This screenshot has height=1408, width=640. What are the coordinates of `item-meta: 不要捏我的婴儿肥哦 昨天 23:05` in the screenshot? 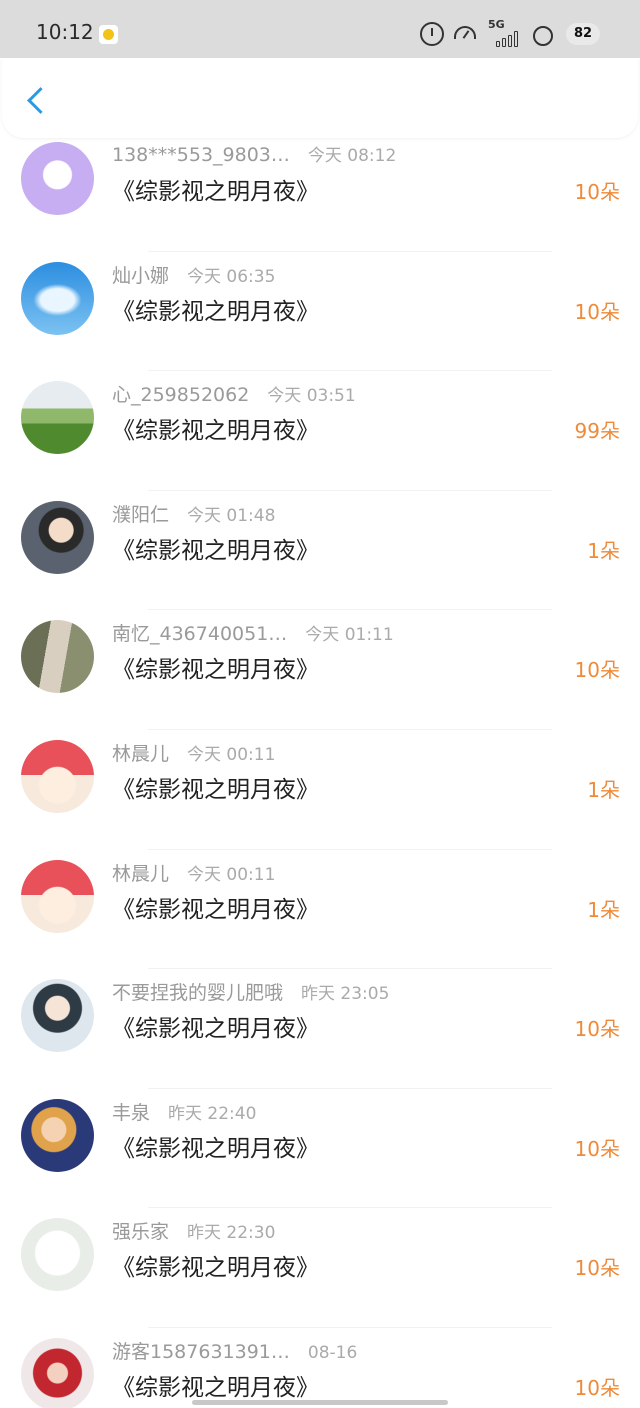 It's located at (250, 991).